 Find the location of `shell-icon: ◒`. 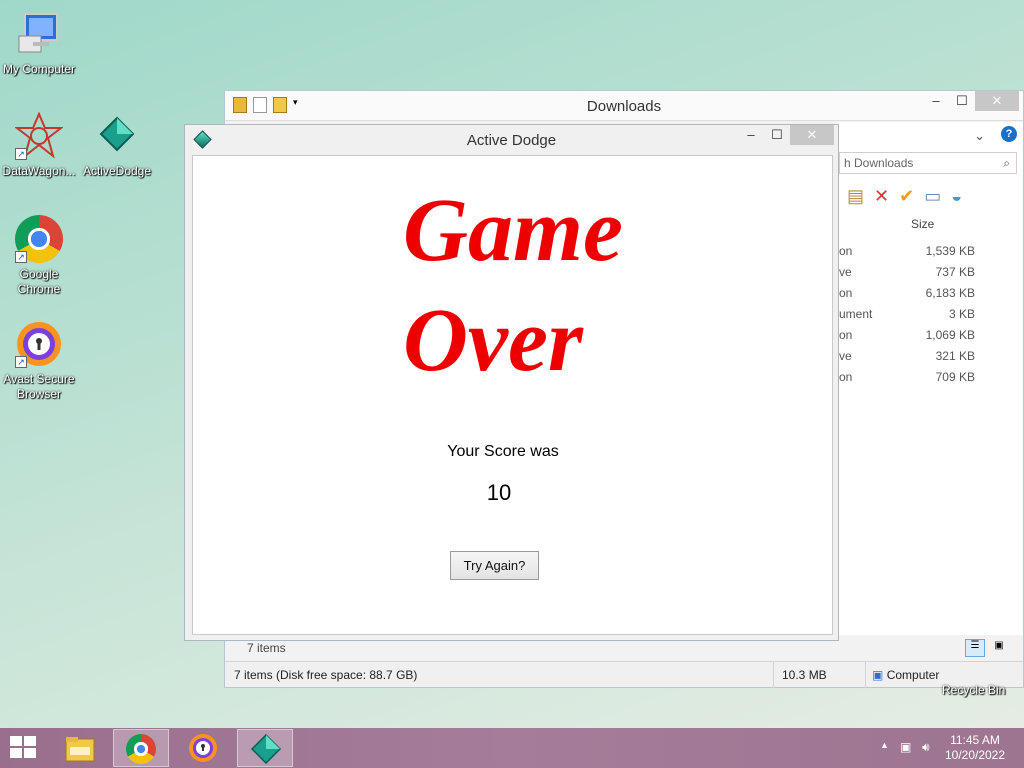

shell-icon: ◒ is located at coordinates (956, 196).